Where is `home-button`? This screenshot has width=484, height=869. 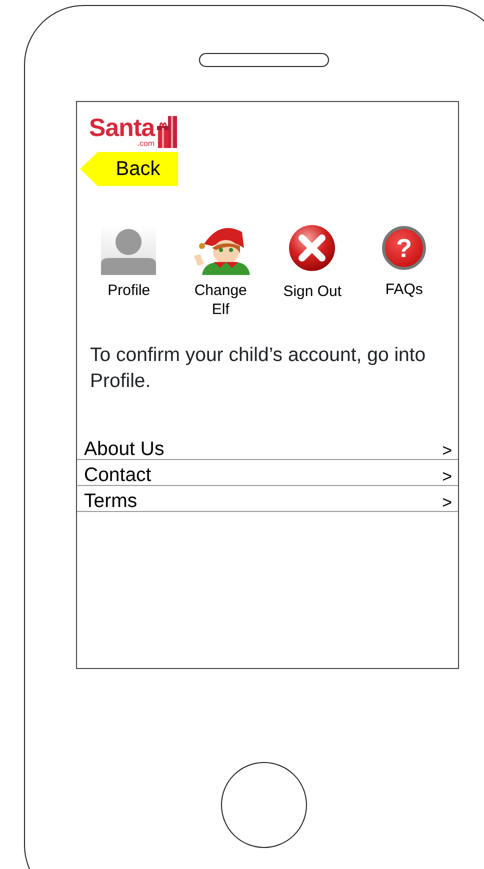 home-button is located at coordinates (264, 805).